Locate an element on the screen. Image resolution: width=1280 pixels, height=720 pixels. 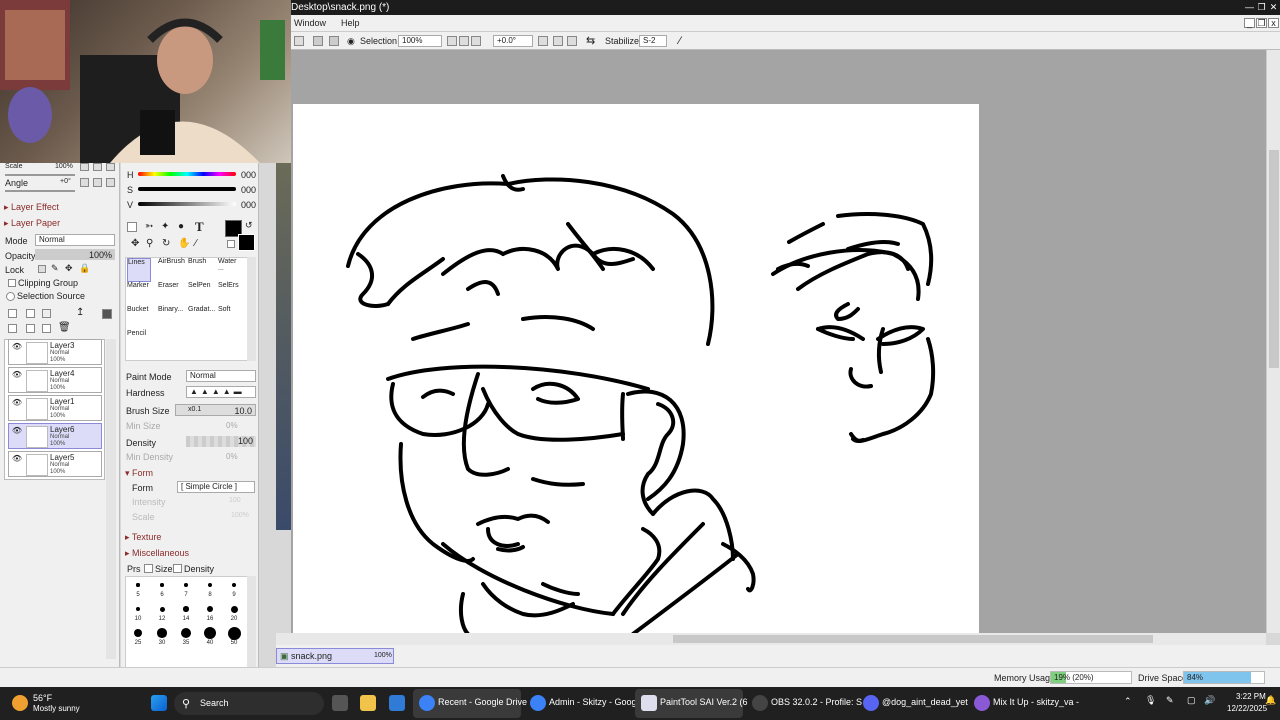
layer-row-selected: 👁 Layer6 Normal 100% is located at coordinates (55, 436).